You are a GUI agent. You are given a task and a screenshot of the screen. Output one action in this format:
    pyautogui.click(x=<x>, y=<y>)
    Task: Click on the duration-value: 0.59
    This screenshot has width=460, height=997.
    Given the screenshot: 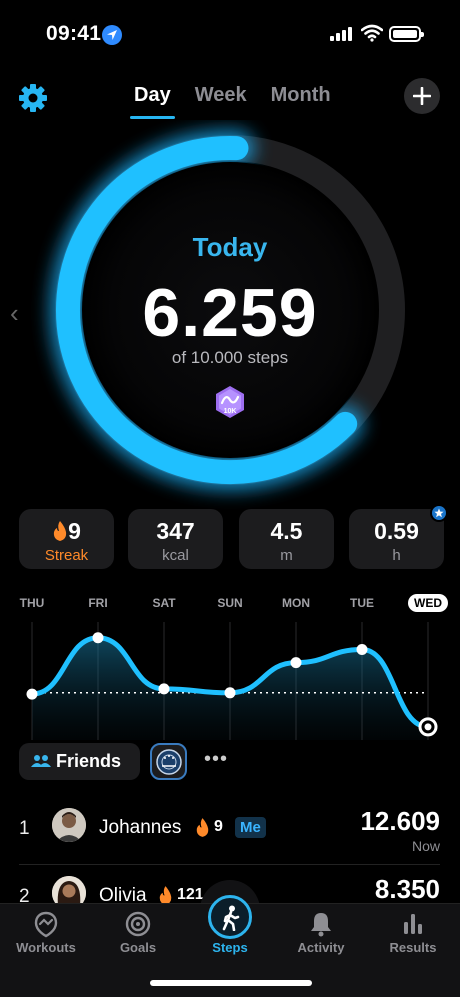 What is the action you would take?
    pyautogui.click(x=396, y=531)
    